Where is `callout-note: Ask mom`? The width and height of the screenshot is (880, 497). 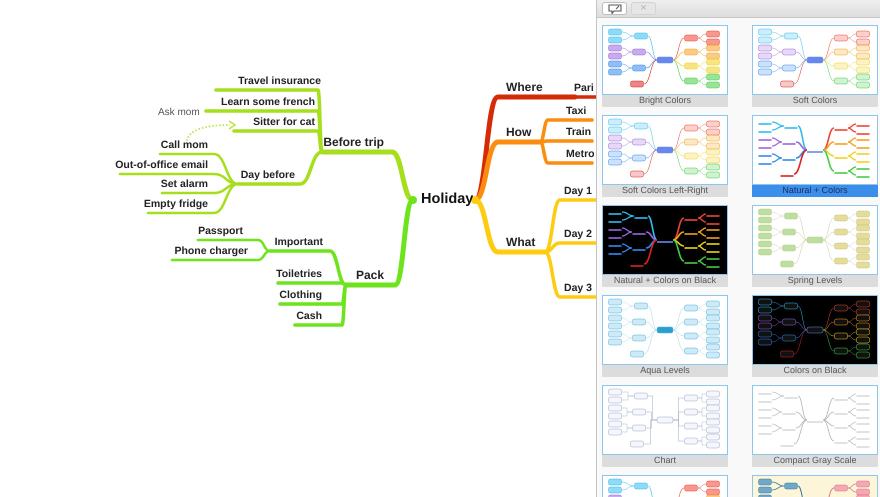 callout-note: Ask mom is located at coordinates (179, 113).